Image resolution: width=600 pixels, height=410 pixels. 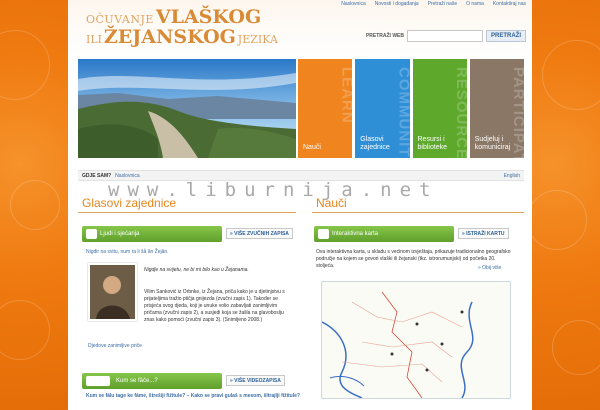 What do you see at coordinates (325, 108) in the screenshot?
I see `tile-learn: LEARN Nauči` at bounding box center [325, 108].